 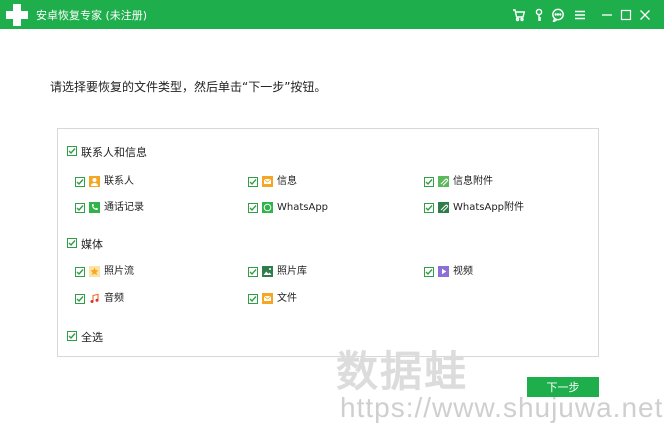 I want to click on watermark-url: https://www.shujuwa.net, so click(x=502, y=407).